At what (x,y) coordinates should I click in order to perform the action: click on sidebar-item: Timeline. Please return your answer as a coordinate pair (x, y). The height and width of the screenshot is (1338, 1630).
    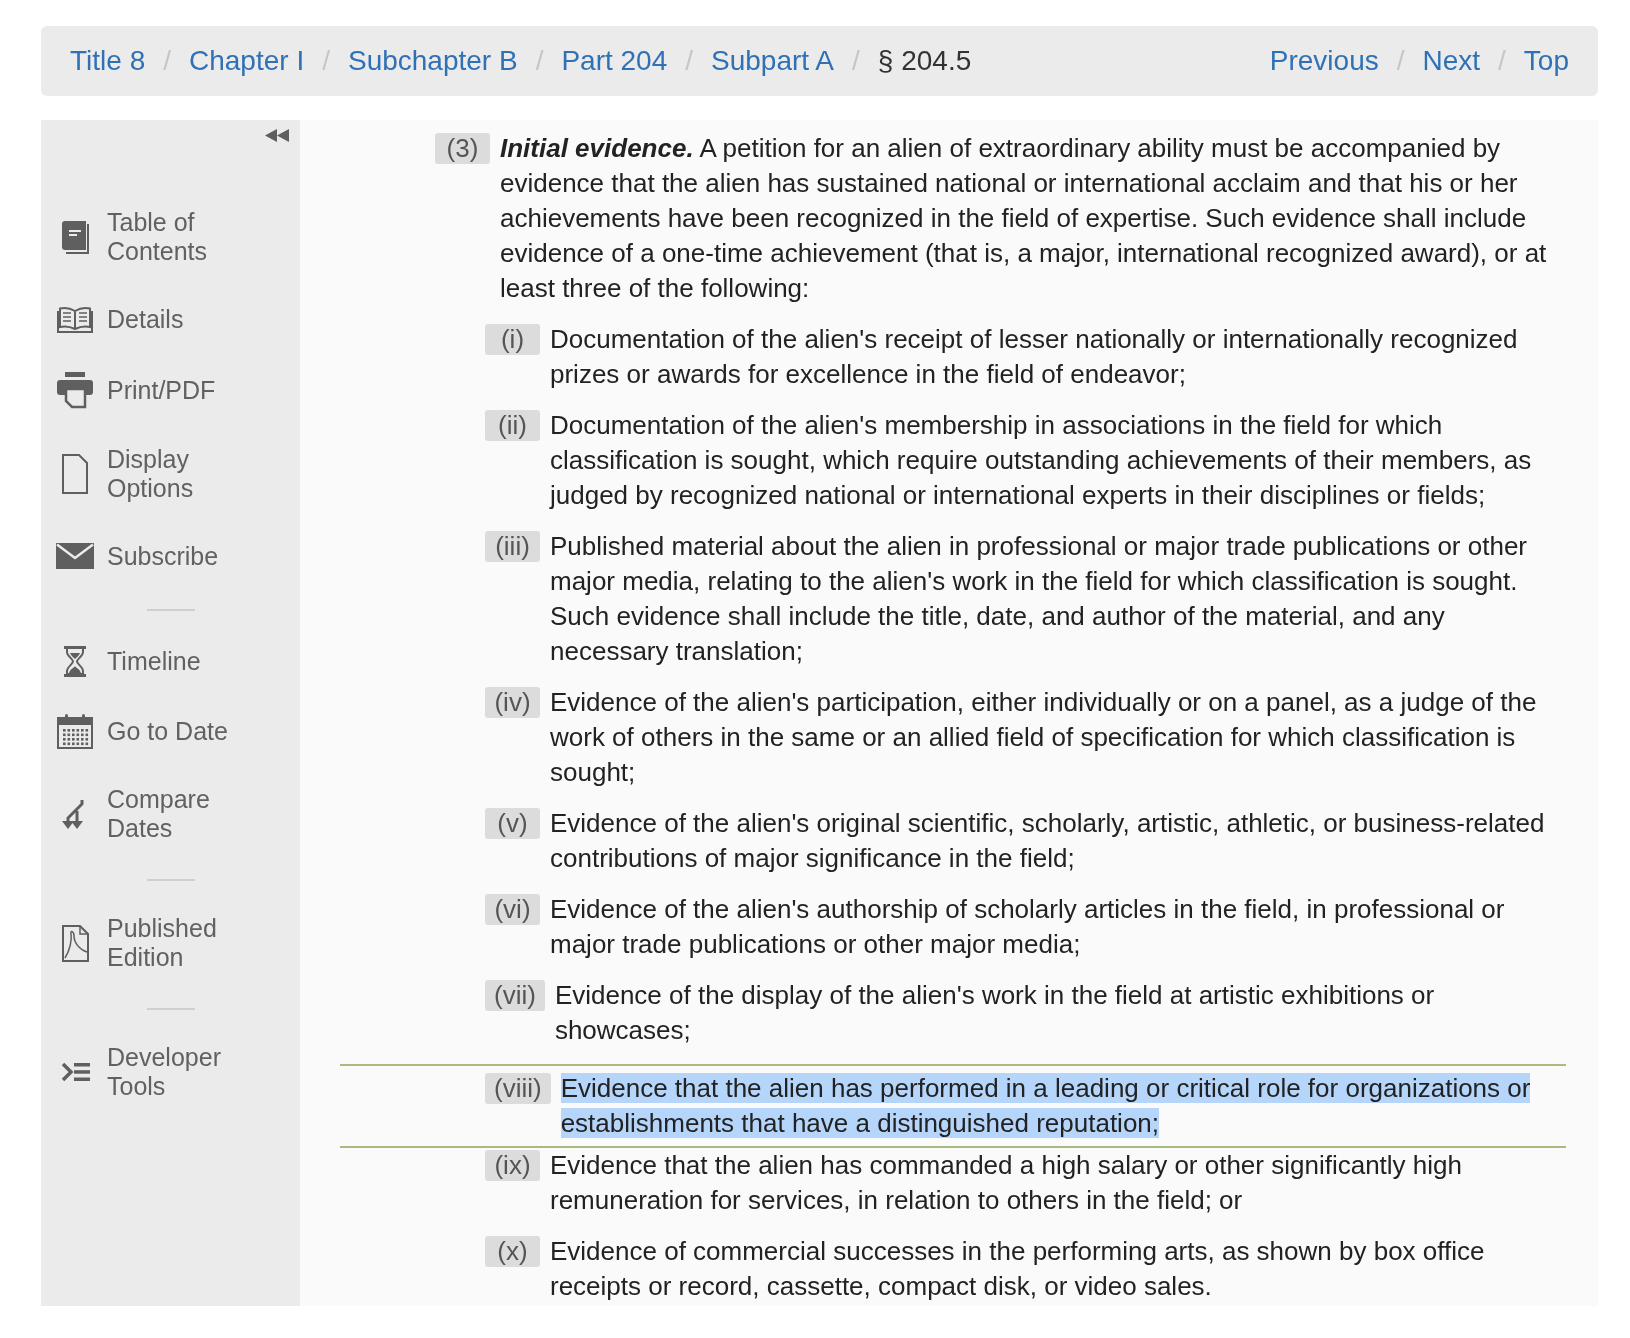
    Looking at the image, I should click on (147, 661).